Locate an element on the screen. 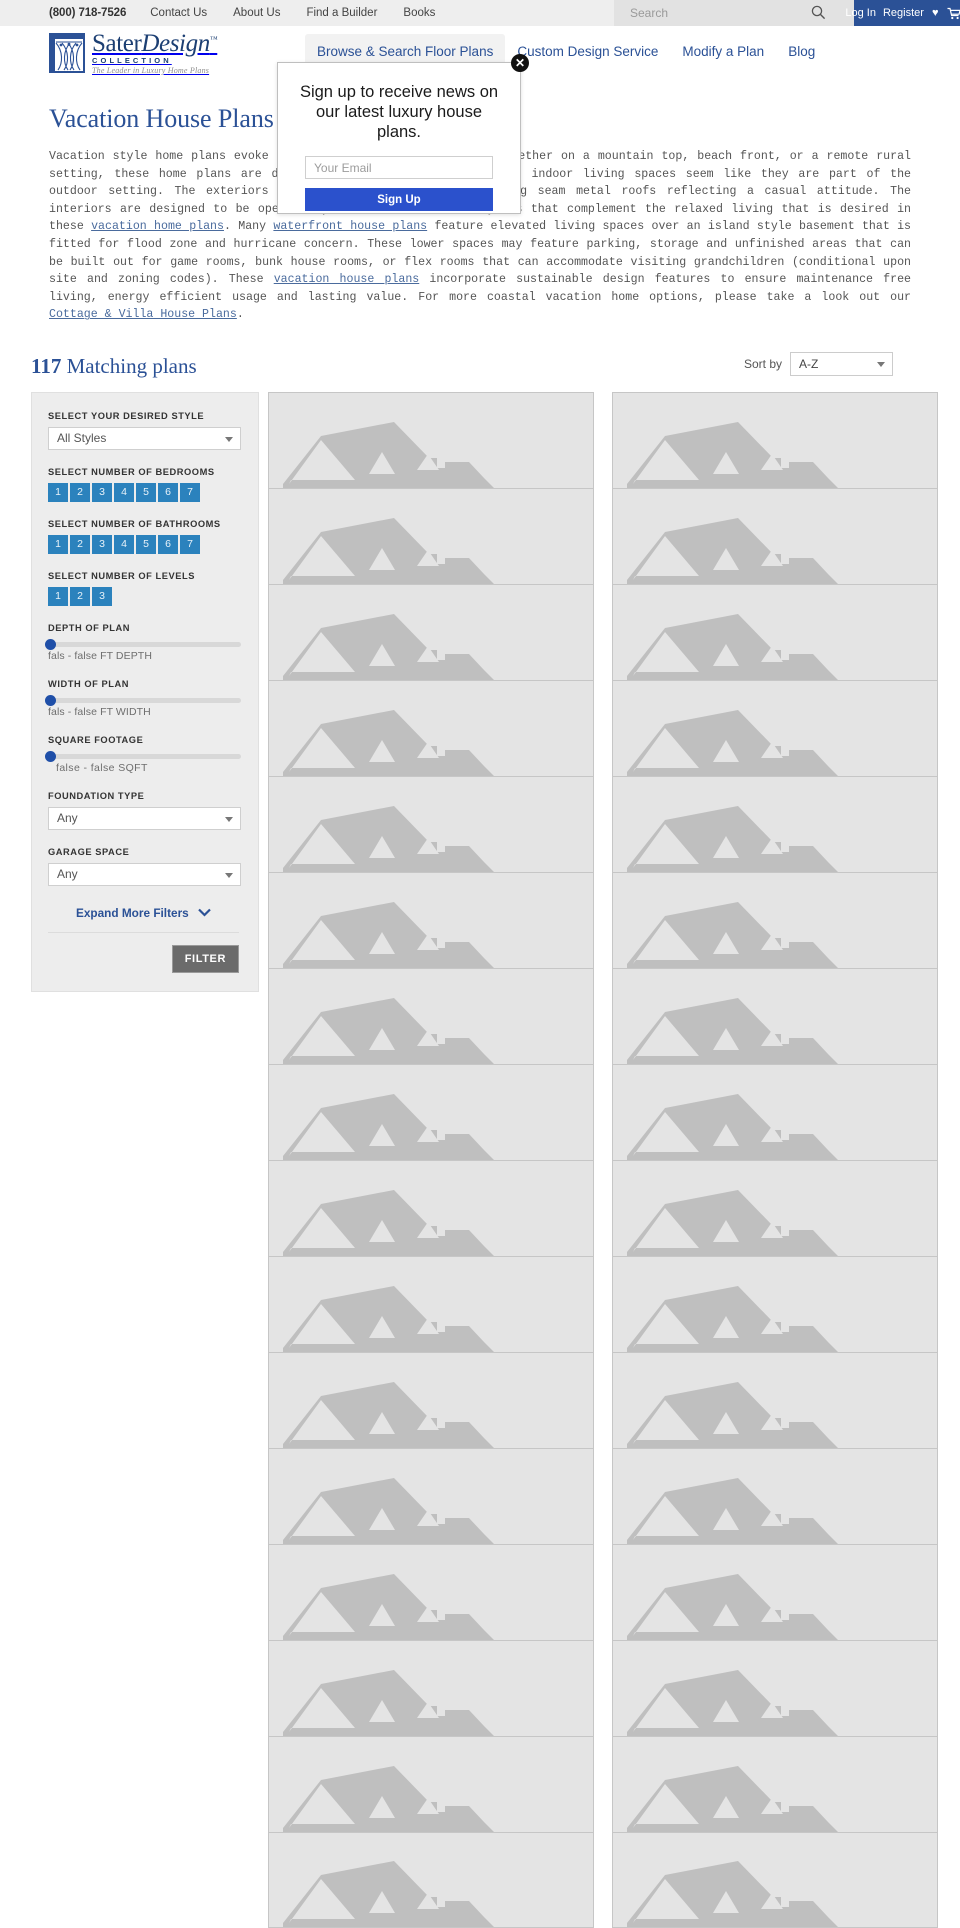  utility-link-about-us: About Us is located at coordinates (256, 13).